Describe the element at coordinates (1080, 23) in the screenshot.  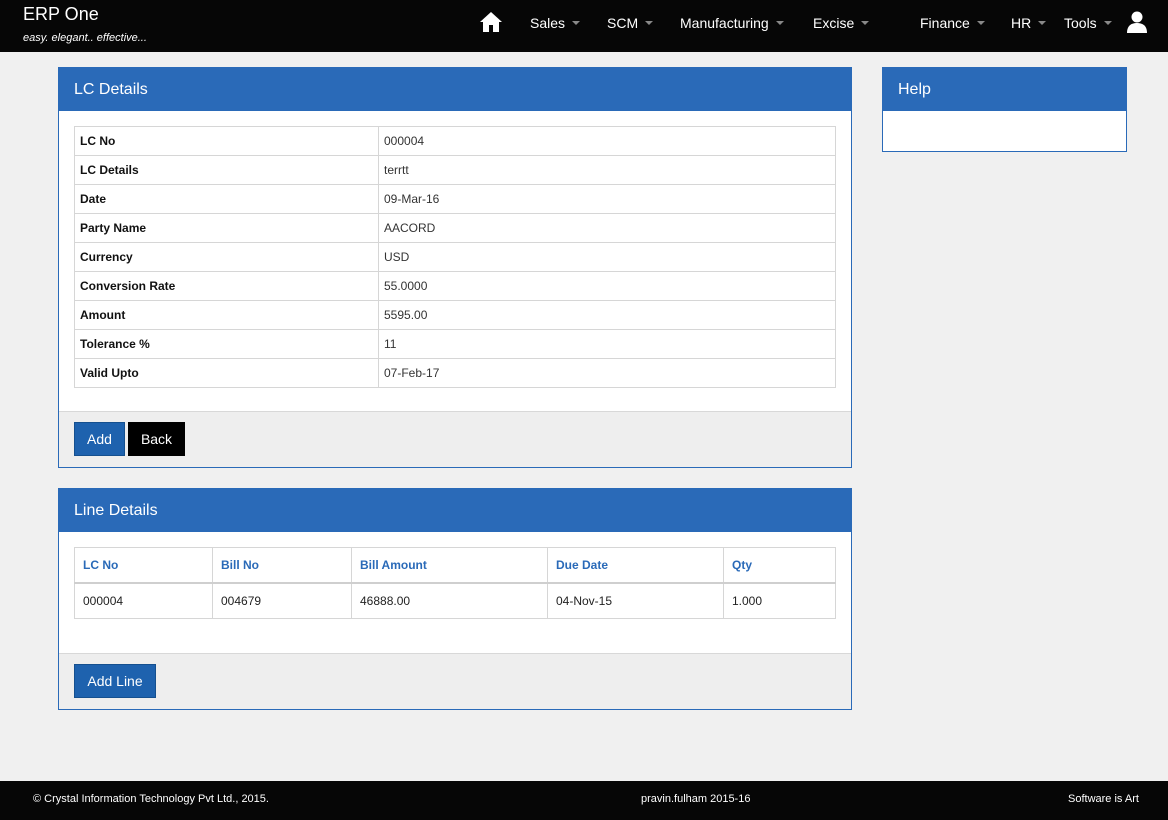
I see `nav-item-label: Tools` at that location.